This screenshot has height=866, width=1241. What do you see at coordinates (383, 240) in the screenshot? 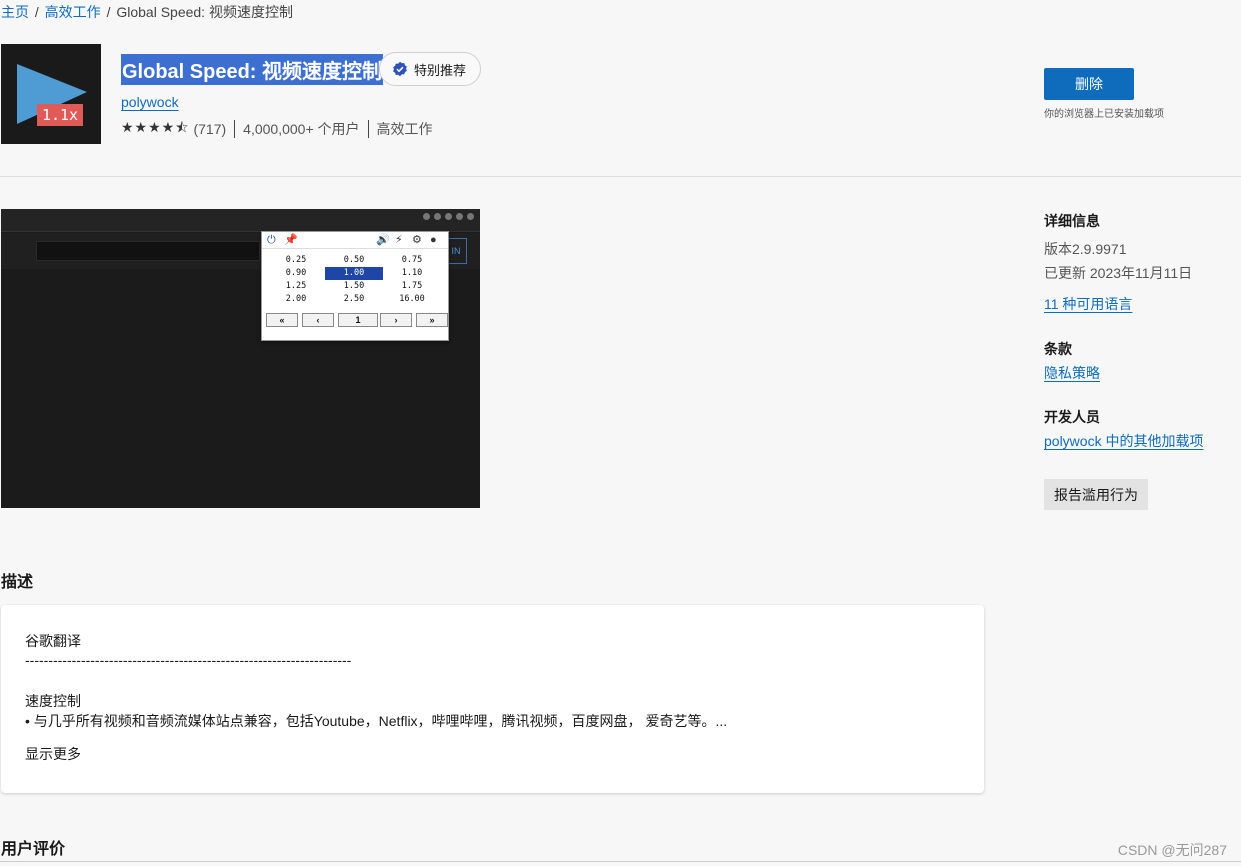
I see `volume-icon: 🔊` at bounding box center [383, 240].